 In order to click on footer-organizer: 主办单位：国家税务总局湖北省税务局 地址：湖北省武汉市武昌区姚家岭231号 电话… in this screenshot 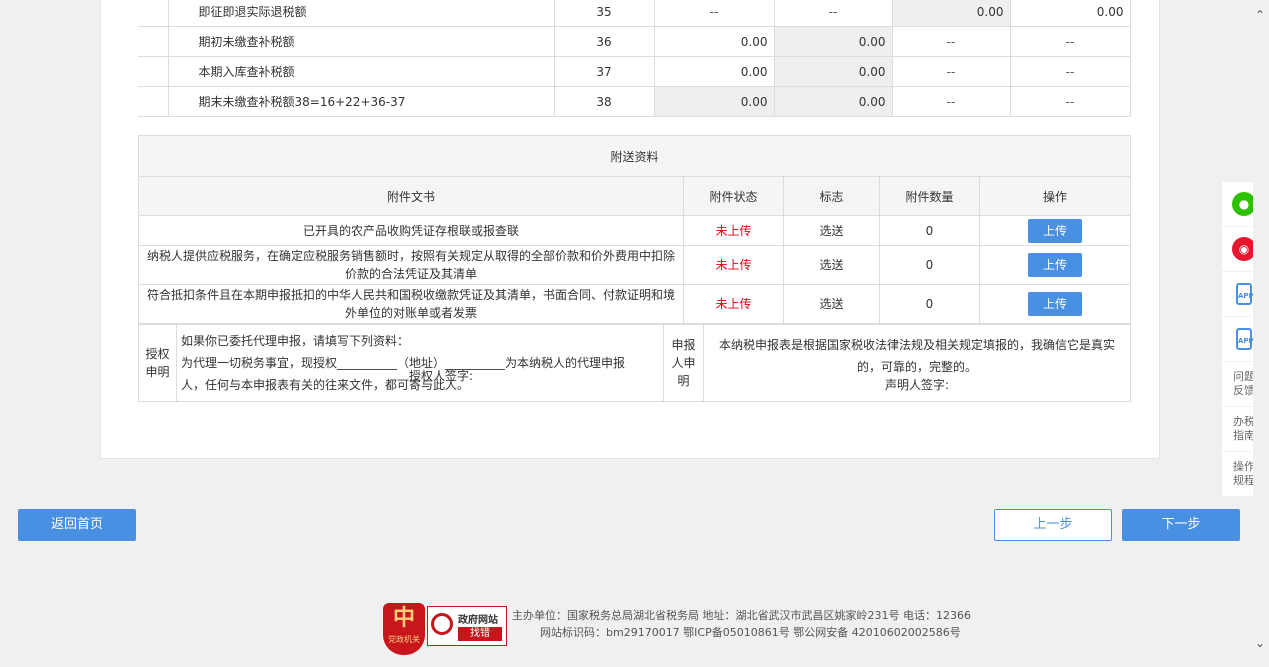, I will do `click(741, 615)`.